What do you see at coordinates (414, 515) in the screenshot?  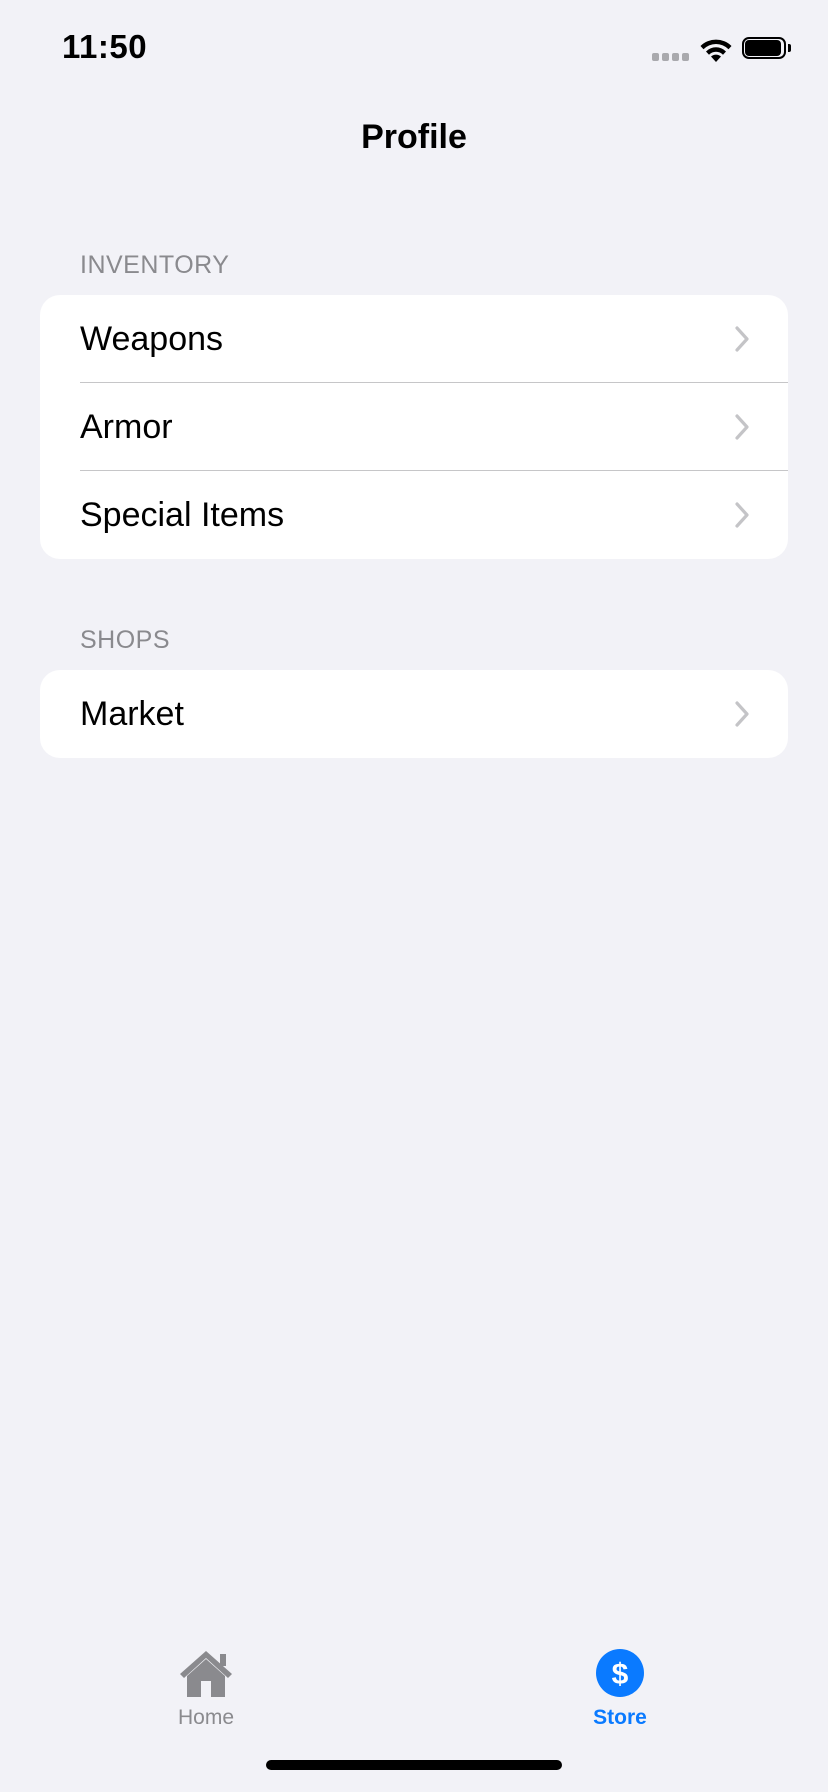 I see `row-special-items: Special Items` at bounding box center [414, 515].